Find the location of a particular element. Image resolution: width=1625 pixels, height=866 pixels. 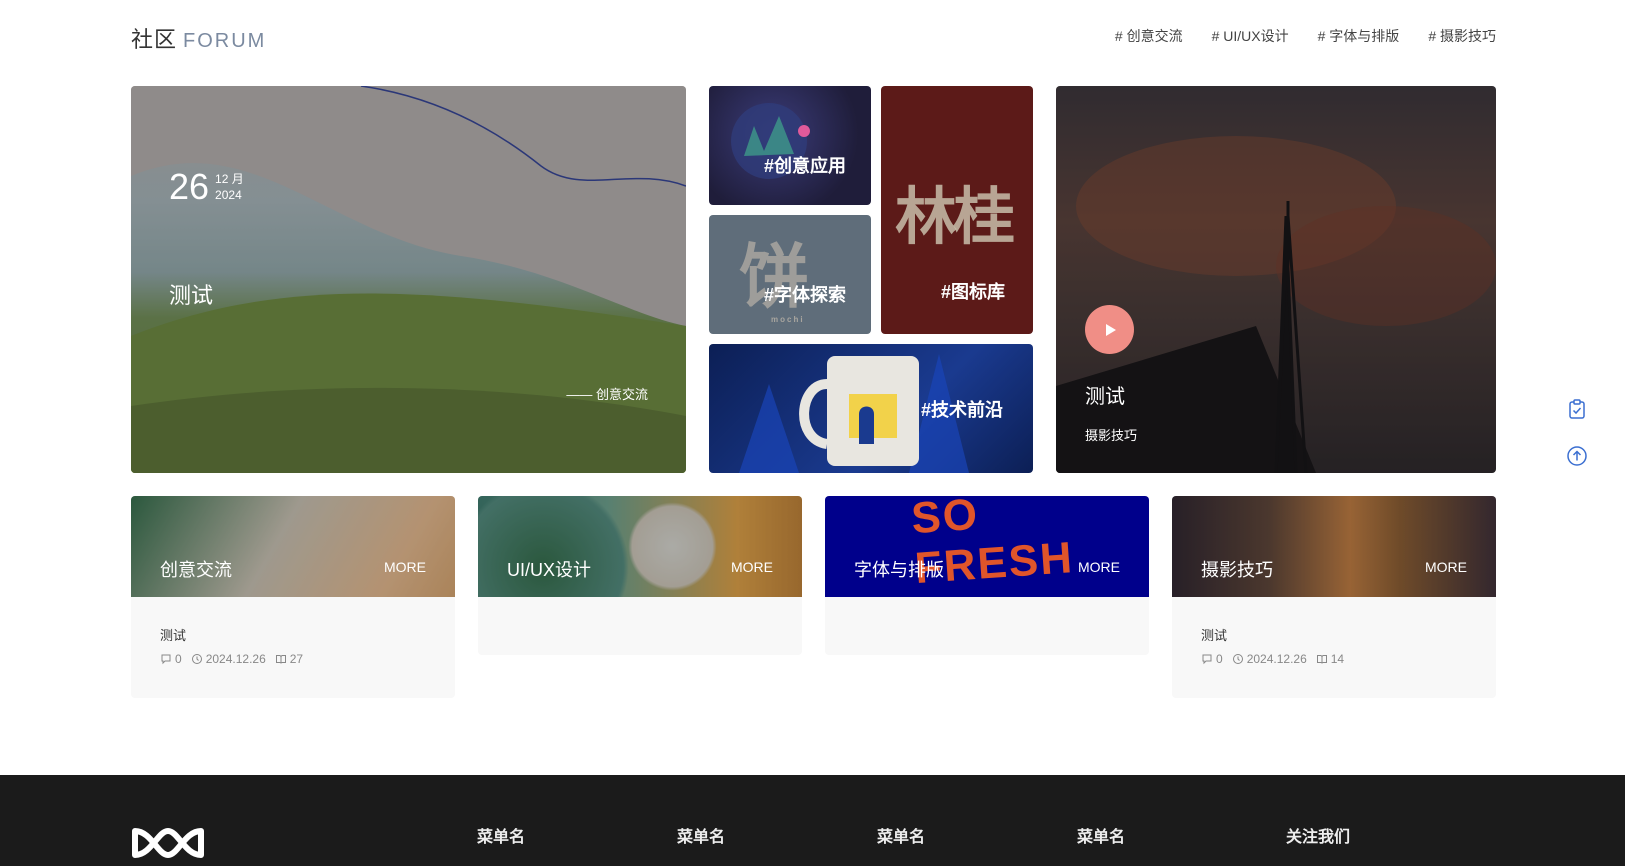

video-overlay is located at coordinates (1276, 279).